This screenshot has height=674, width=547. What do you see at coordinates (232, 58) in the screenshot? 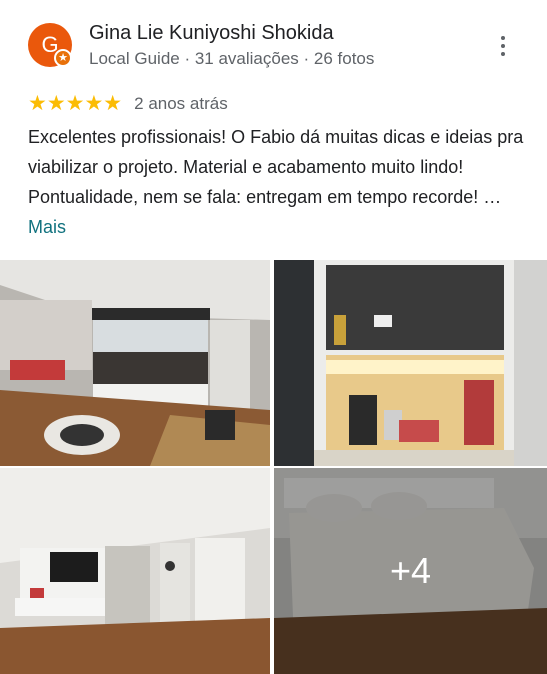
I see `reviewer-meta: Local Guide · 31 avaliações · 26 fotos` at bounding box center [232, 58].